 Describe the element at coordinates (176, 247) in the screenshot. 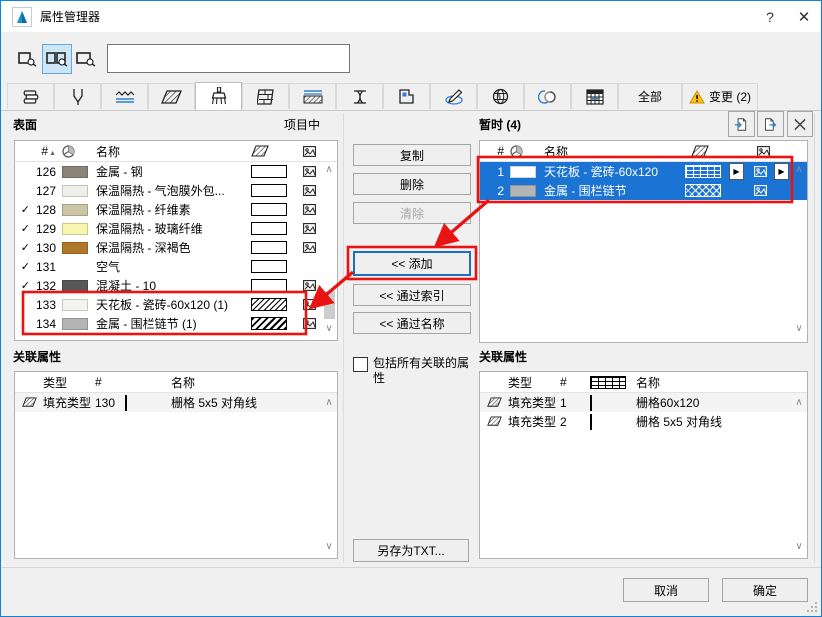

I see `attribute-row-130: ✓ 130 保温隔热 - 深褐色` at that location.